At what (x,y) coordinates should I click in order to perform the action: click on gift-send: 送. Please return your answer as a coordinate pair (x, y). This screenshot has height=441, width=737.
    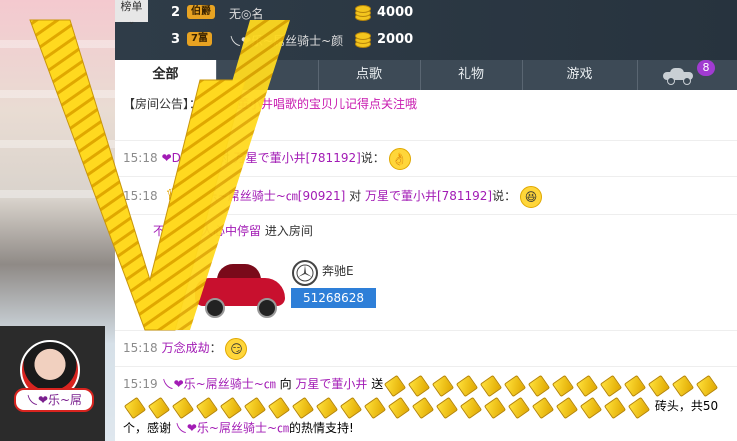
    Looking at the image, I should click on (375, 384).